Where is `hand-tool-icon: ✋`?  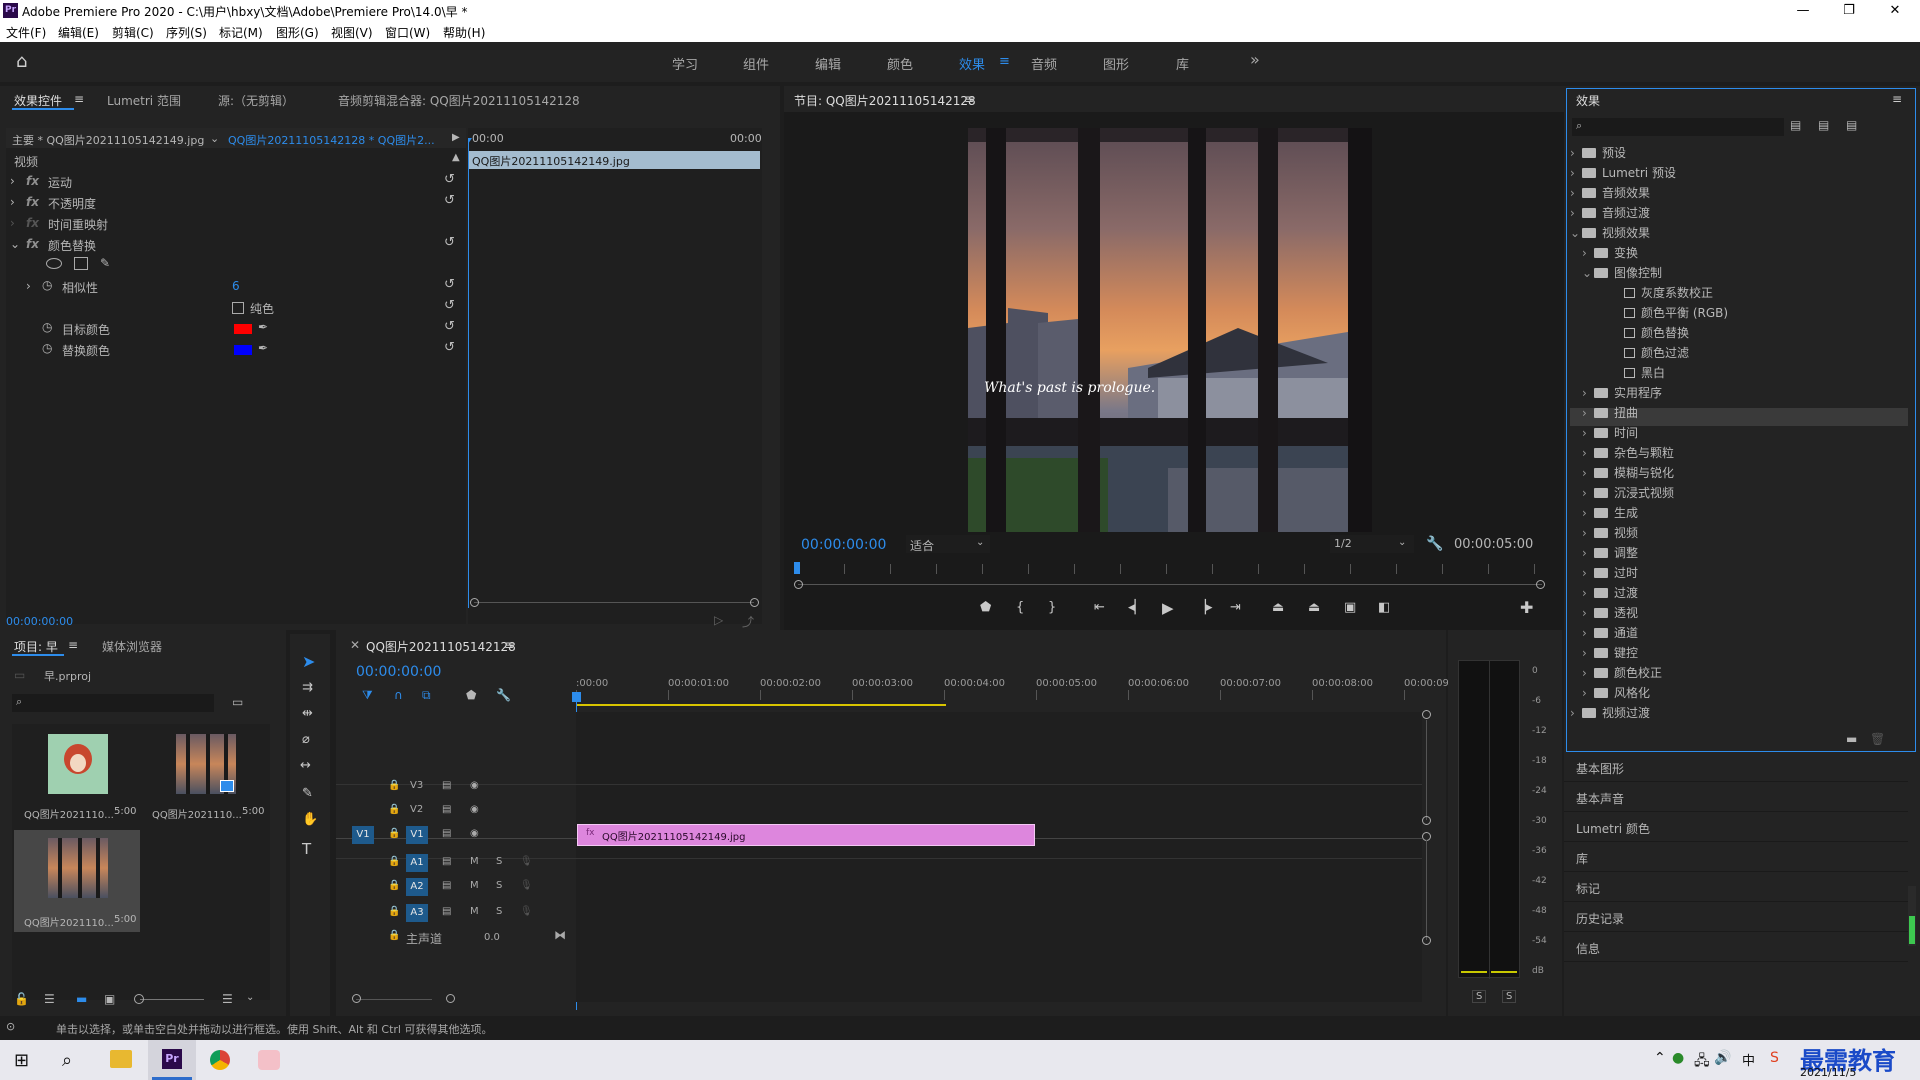 hand-tool-icon: ✋ is located at coordinates (310, 819).